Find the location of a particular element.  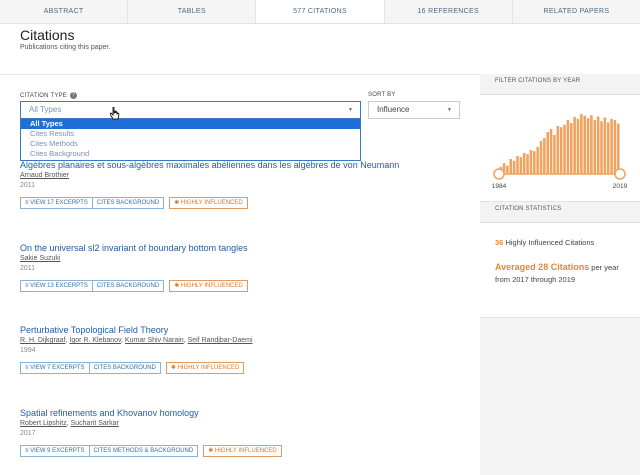

author-link: Arnaud Brothier is located at coordinates (44, 175).